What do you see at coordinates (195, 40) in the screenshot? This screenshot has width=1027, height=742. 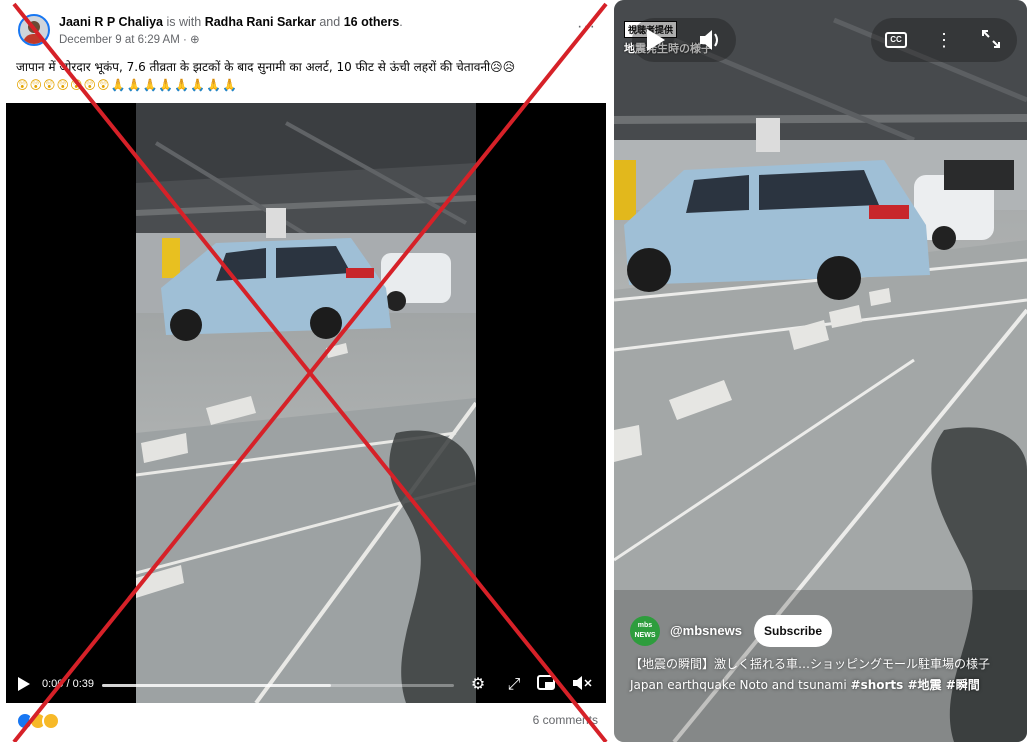 I see `globe-icon: ⊕` at bounding box center [195, 40].